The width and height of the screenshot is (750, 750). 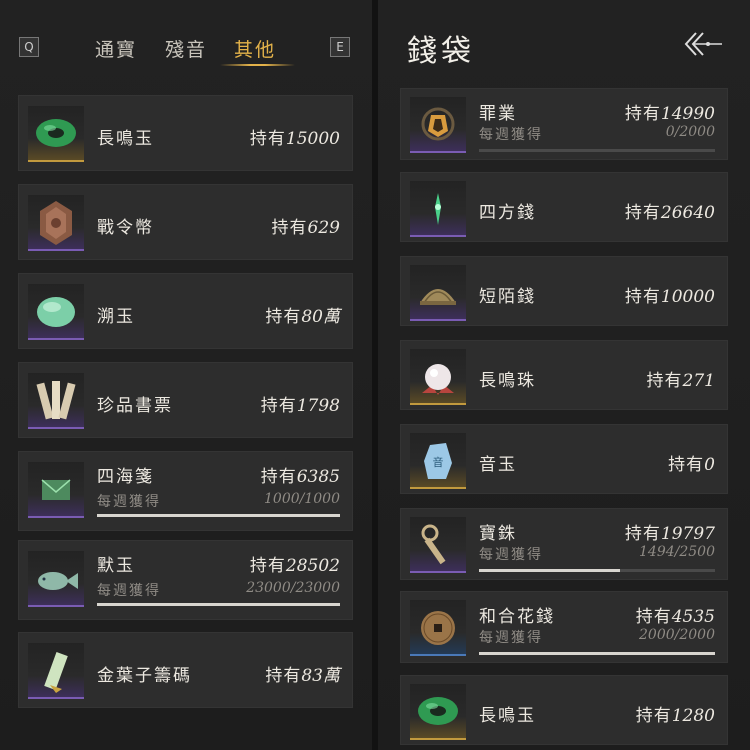 What do you see at coordinates (312, 139) in the screenshot?
I see `hold-value: 15000` at bounding box center [312, 139].